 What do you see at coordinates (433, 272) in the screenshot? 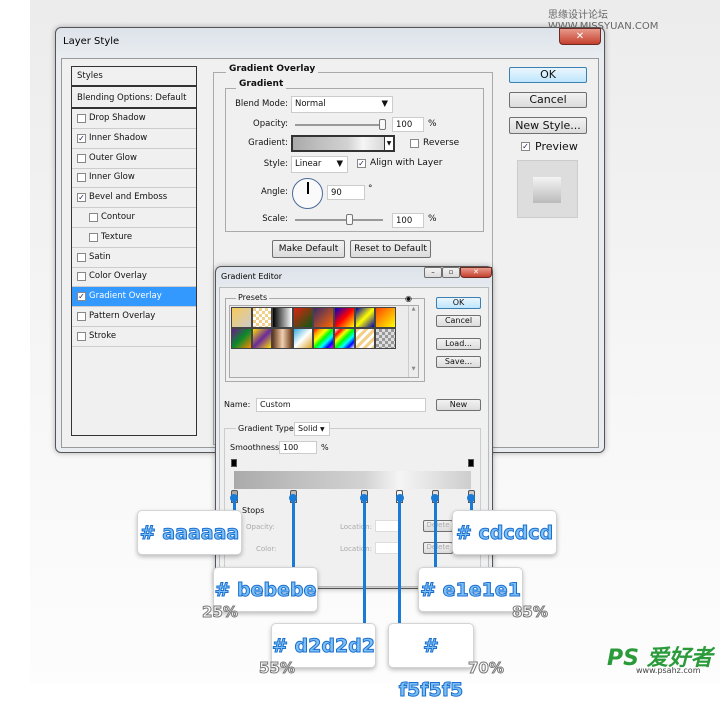
I see `minimize-button: –` at bounding box center [433, 272].